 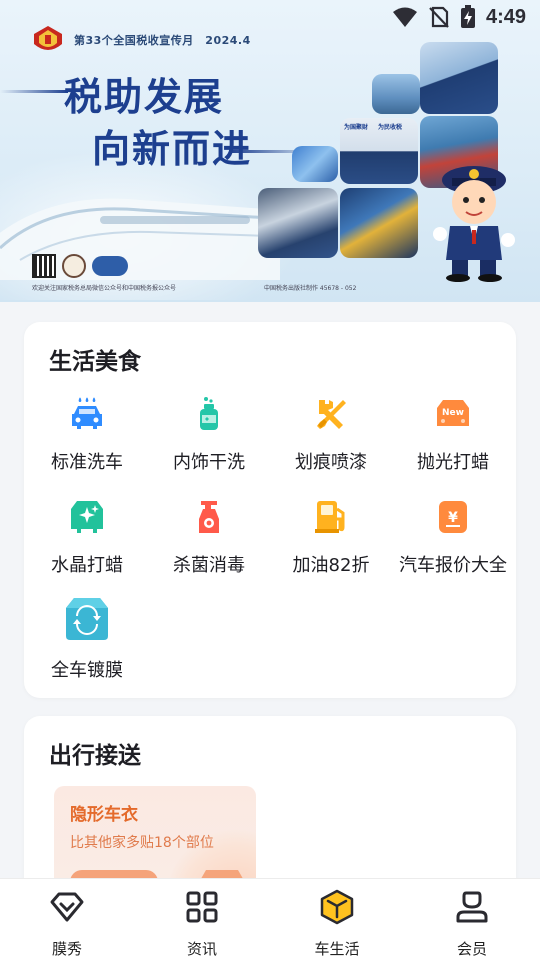 I want to click on spray-bottle-icon, so click(x=209, y=413).